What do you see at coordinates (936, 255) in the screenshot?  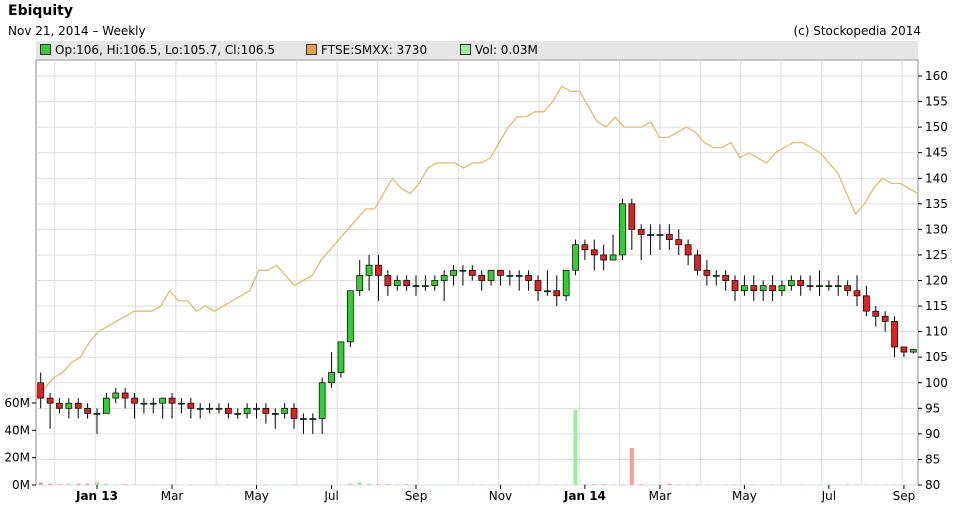 I see `price-tick-label: 125` at bounding box center [936, 255].